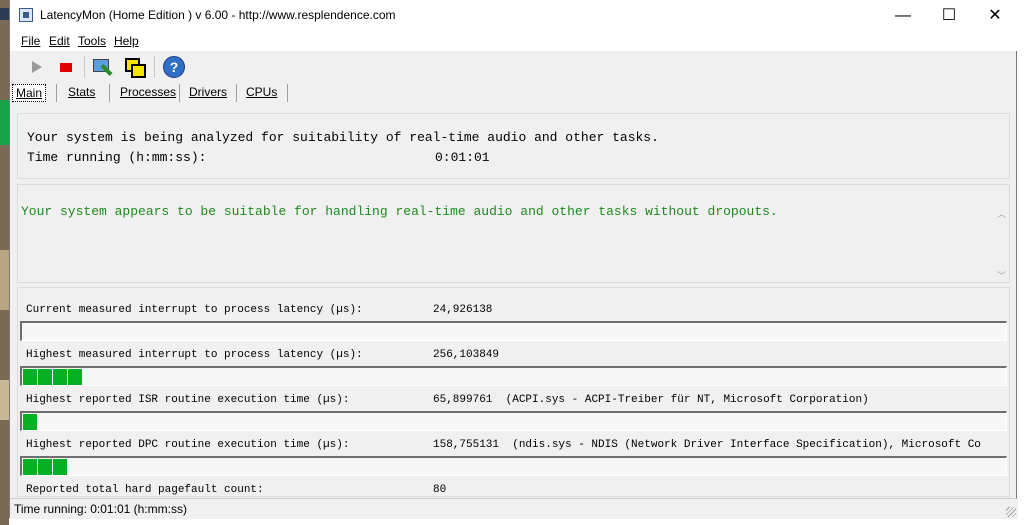  I want to click on menu-tools: Tools, so click(92, 41).